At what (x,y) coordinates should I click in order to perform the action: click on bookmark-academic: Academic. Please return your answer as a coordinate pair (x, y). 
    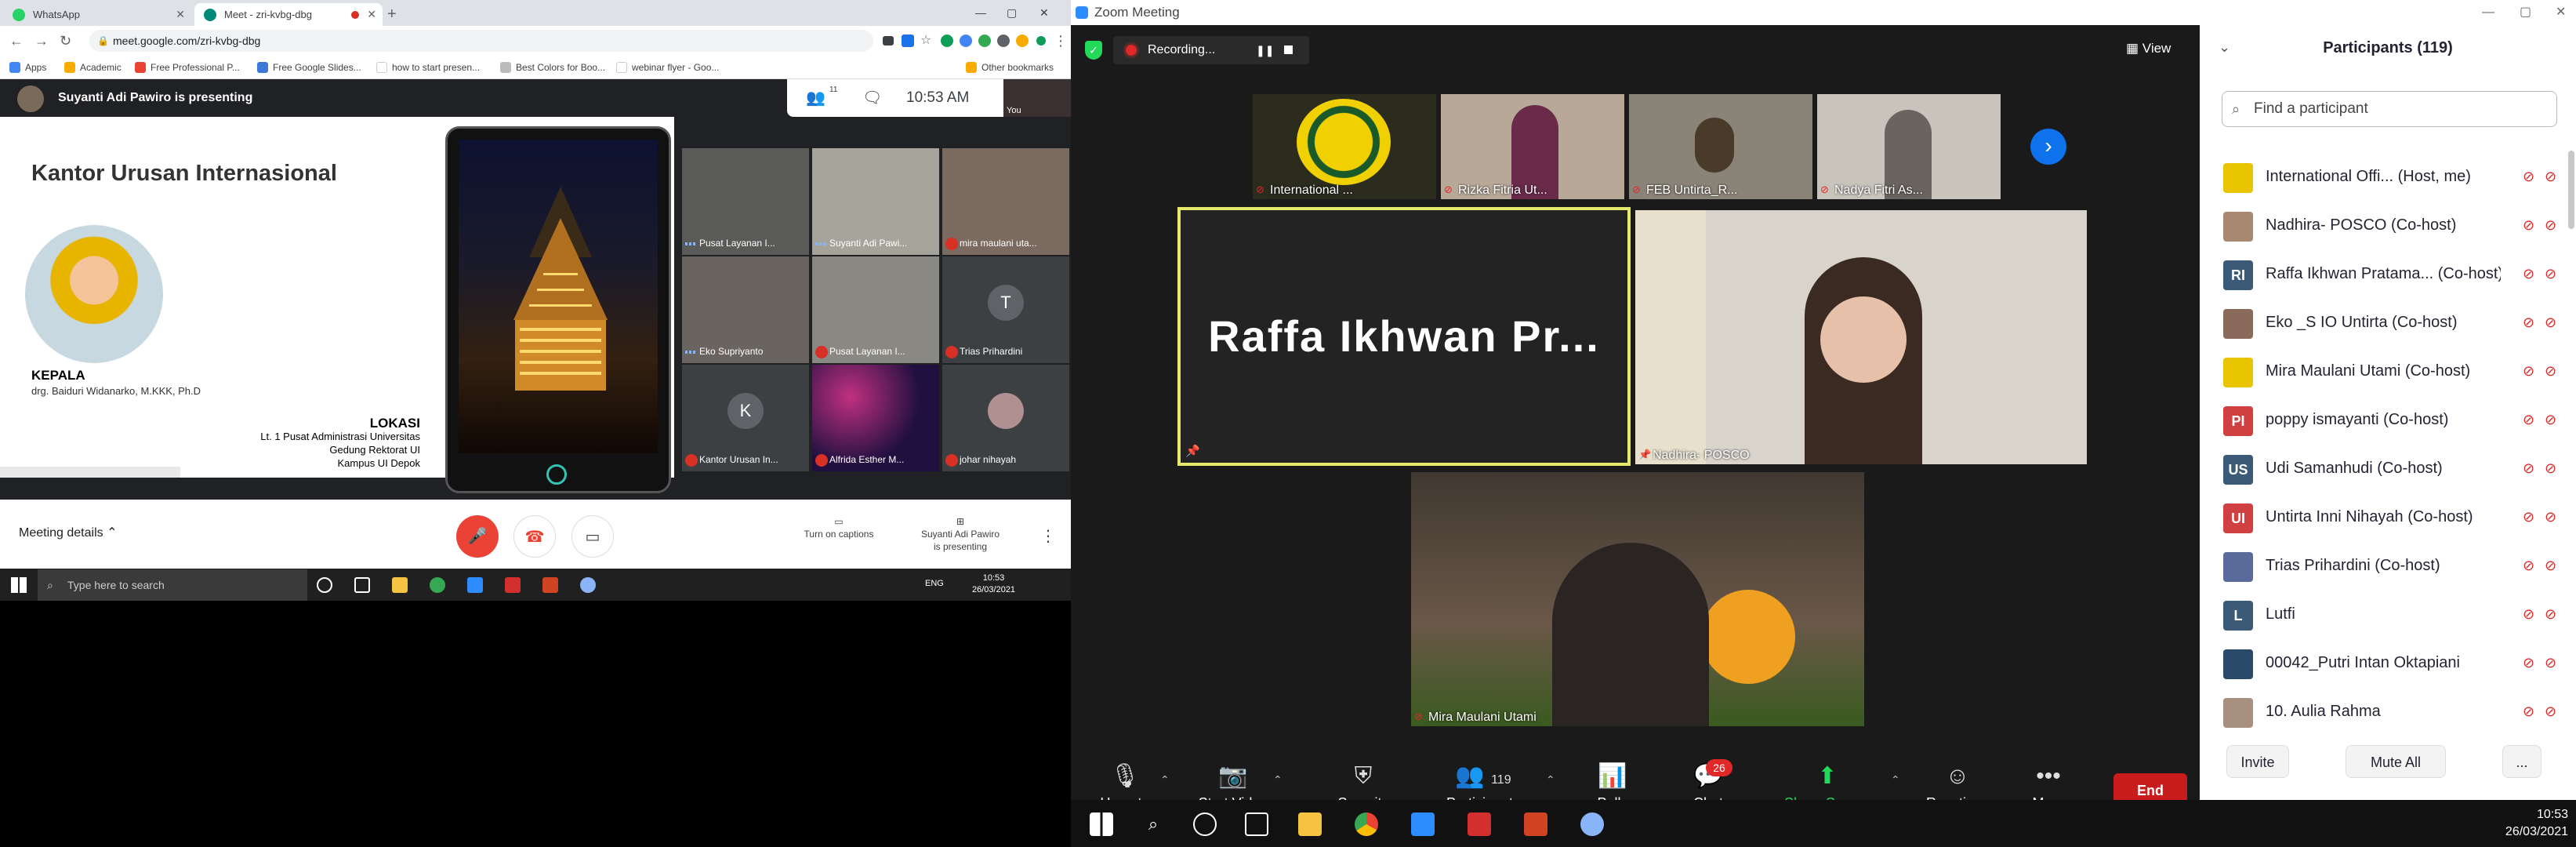
    Looking at the image, I should click on (93, 67).